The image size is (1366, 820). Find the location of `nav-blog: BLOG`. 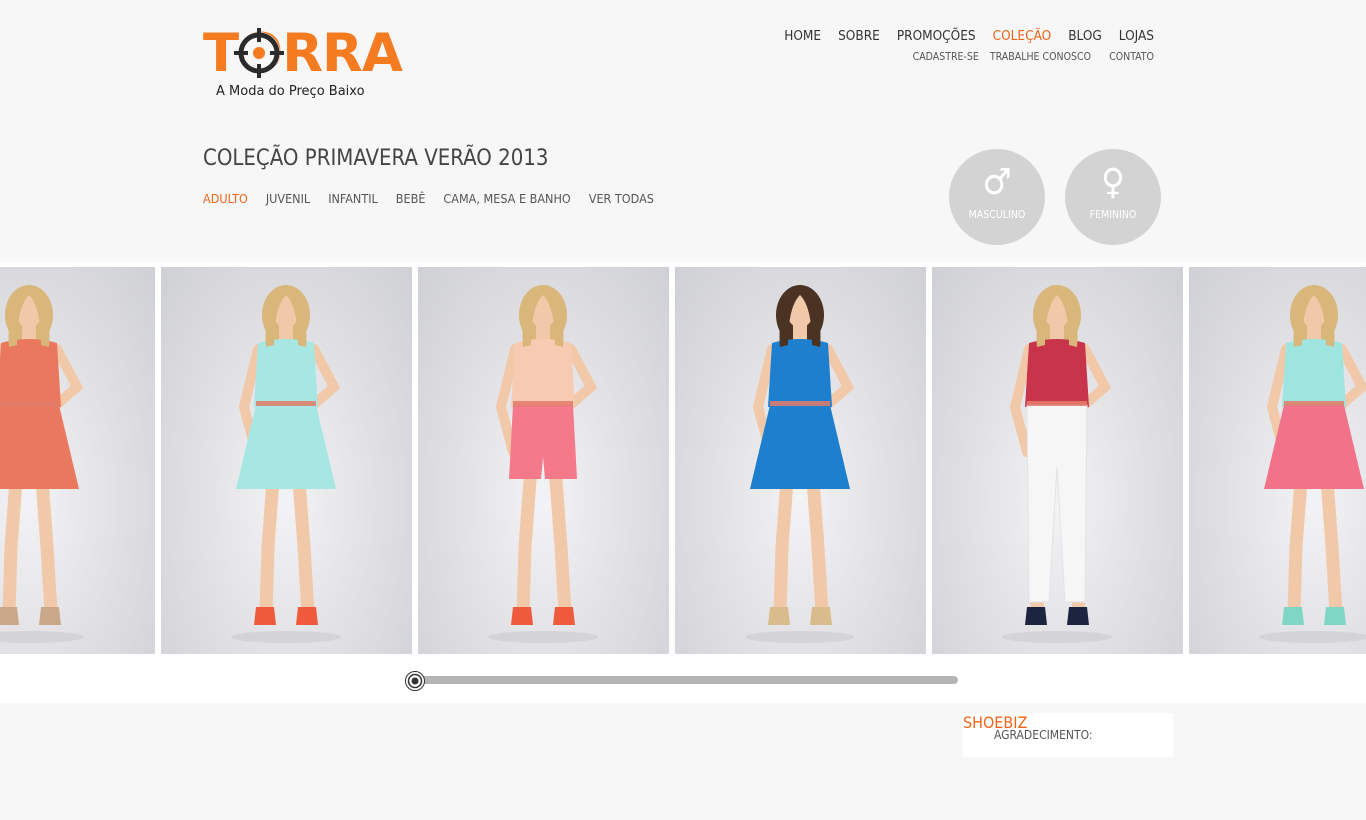

nav-blog: BLOG is located at coordinates (1085, 36).